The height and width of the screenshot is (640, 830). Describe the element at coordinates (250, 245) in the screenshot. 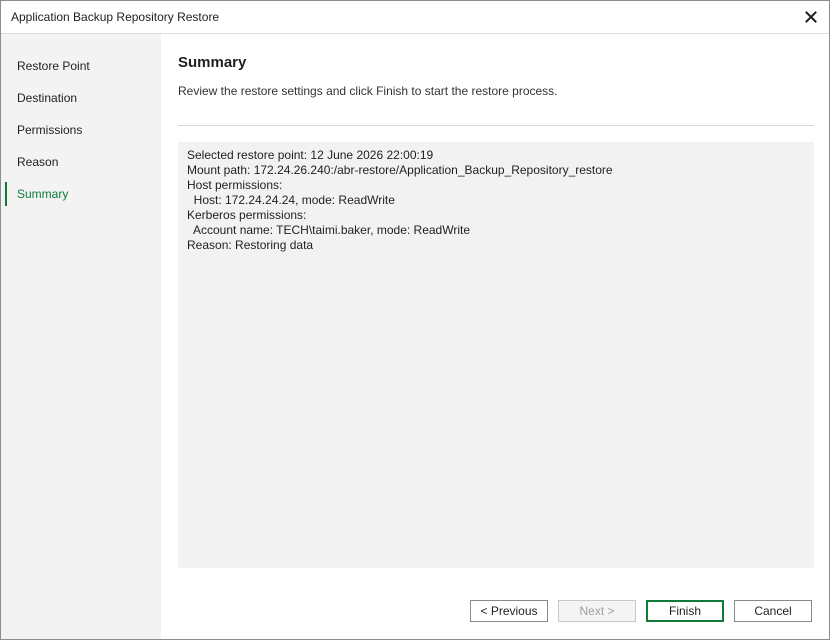

I see `summary-line: Reason: Restoring data` at that location.